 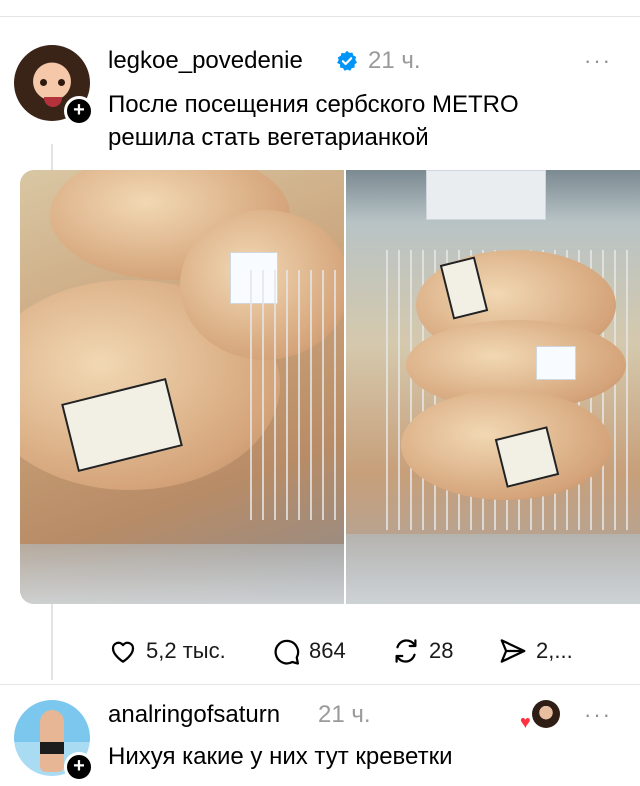 I want to click on post-caption-line1: После посещения сербского METRO, so click(x=313, y=104).